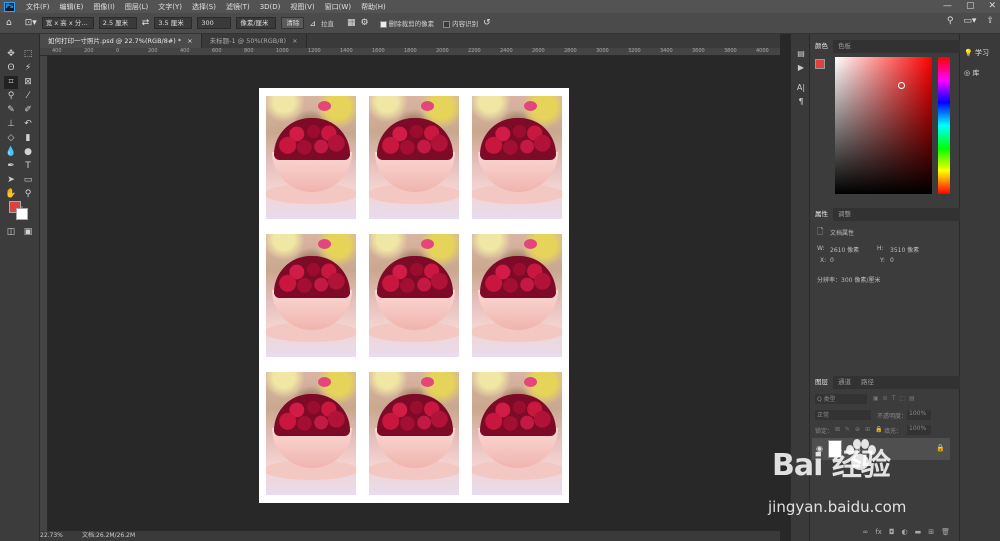 This screenshot has height=541, width=1000. What do you see at coordinates (11, 180) in the screenshot?
I see `path-select-tool-icon: ➤` at bounding box center [11, 180].